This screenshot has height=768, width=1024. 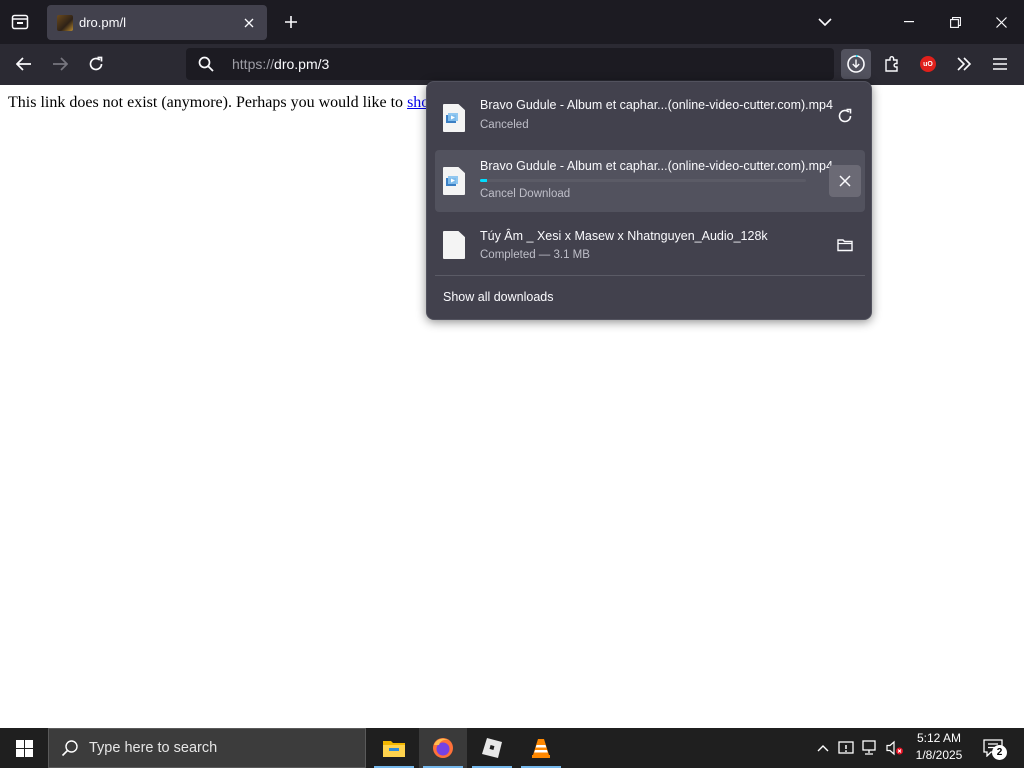 I want to click on restore-button, so click(x=955, y=22).